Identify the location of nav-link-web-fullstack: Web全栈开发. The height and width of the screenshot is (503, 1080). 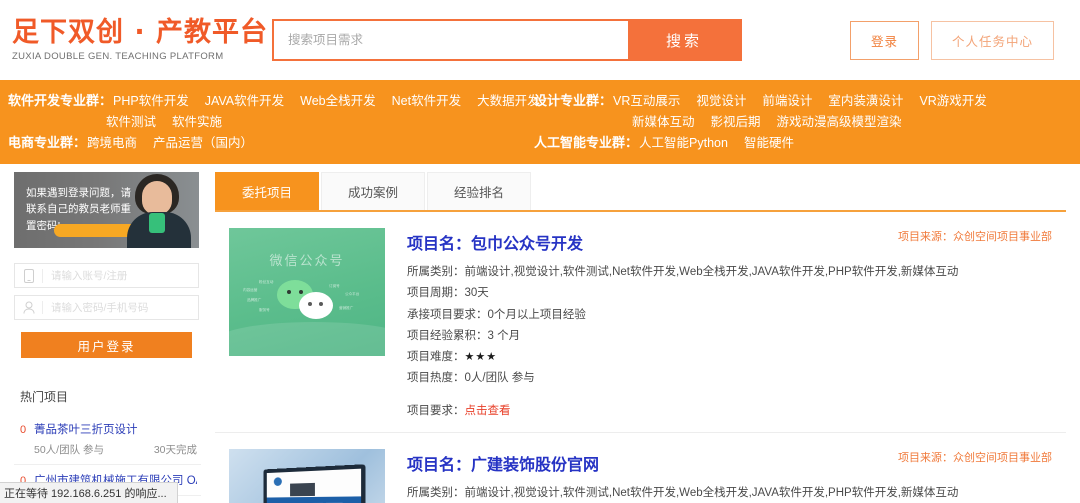
(337, 101).